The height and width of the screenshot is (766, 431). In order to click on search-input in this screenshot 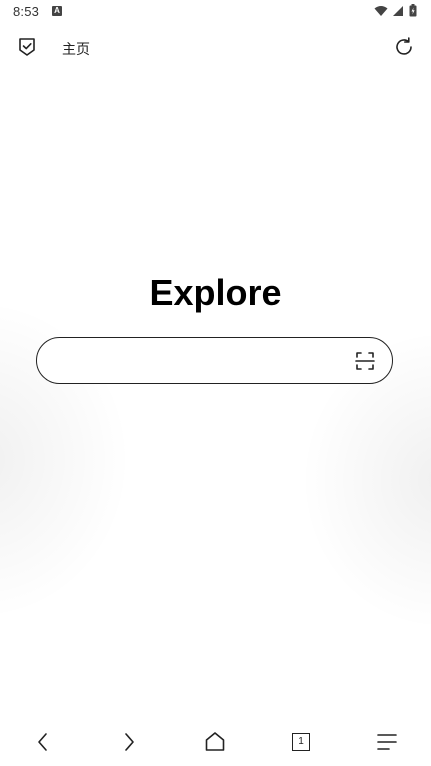, I will do `click(204, 362)`.